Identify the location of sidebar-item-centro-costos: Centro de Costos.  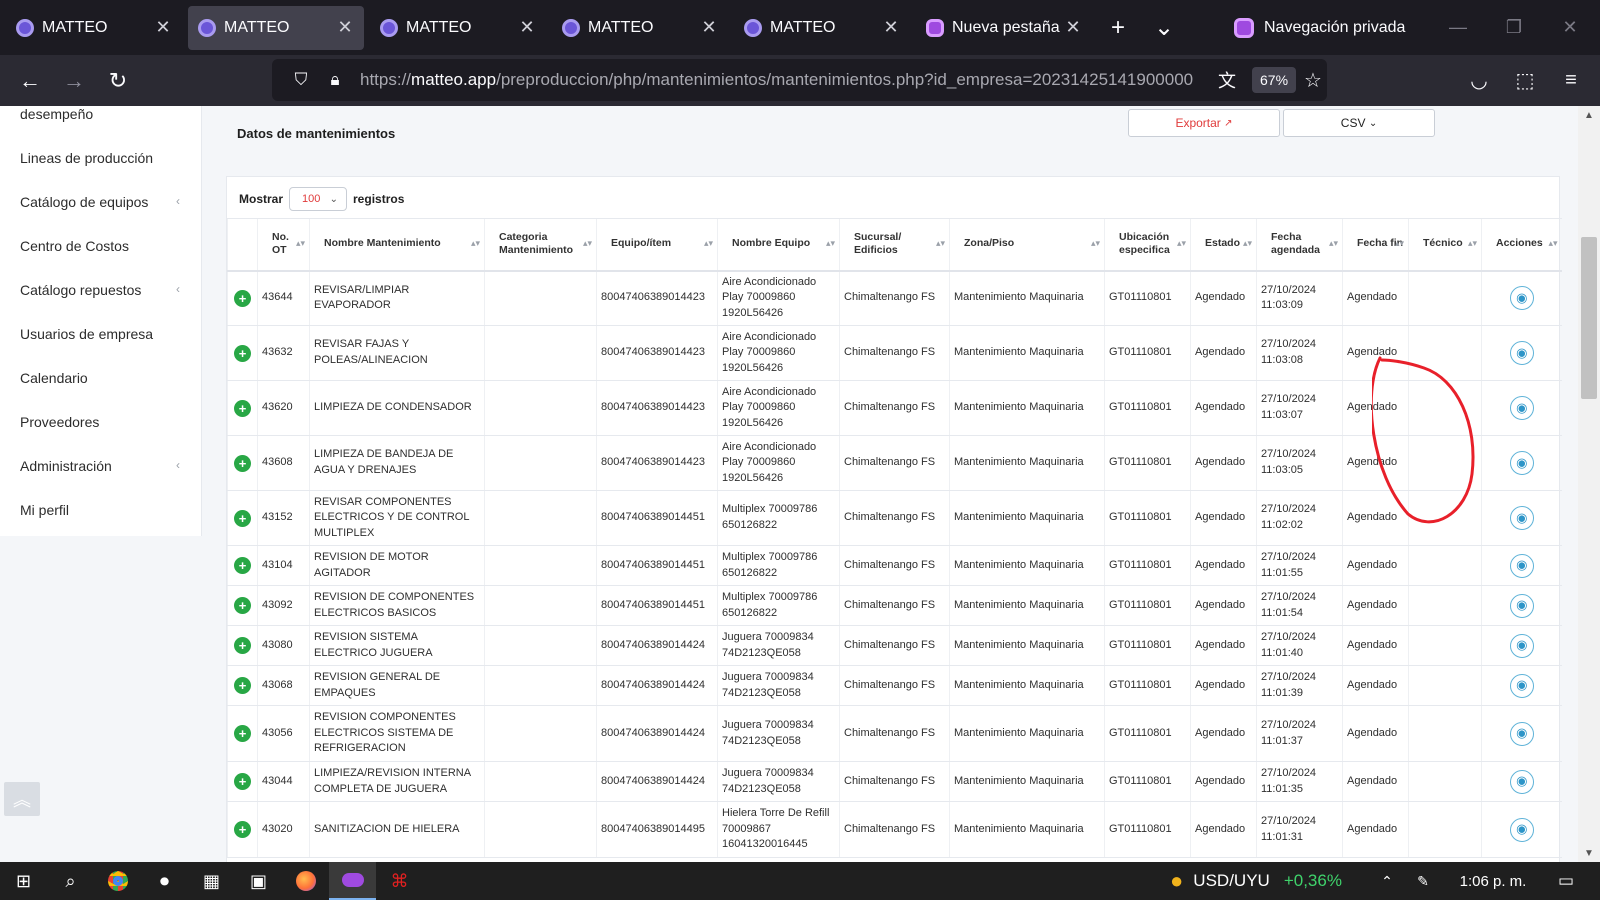
(100, 246).